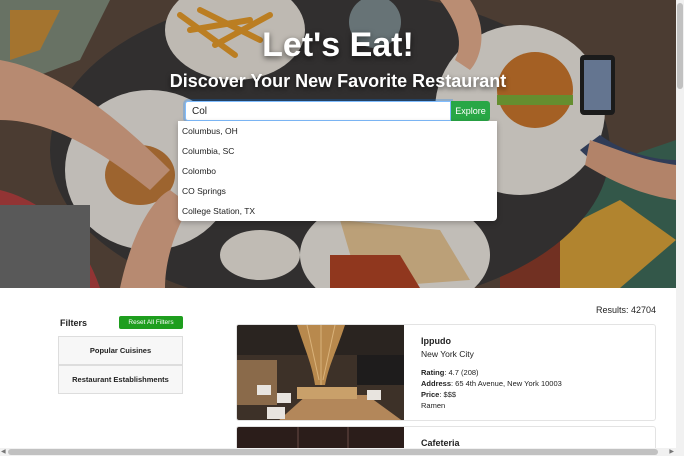  What do you see at coordinates (120, 350) in the screenshot?
I see `filter-popular-cuisines: Popular Cuisines` at bounding box center [120, 350].